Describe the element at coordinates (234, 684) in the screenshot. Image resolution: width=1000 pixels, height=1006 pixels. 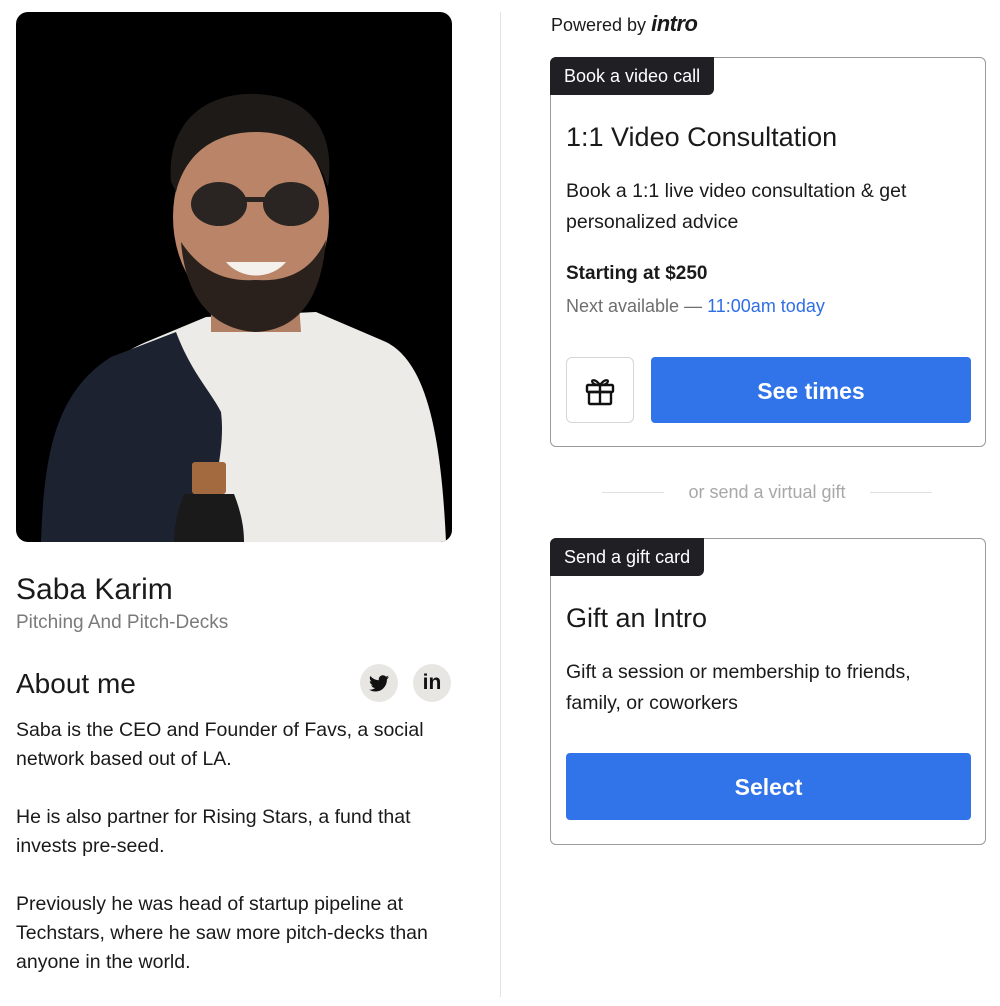
I see `about-header: About me in` at that location.